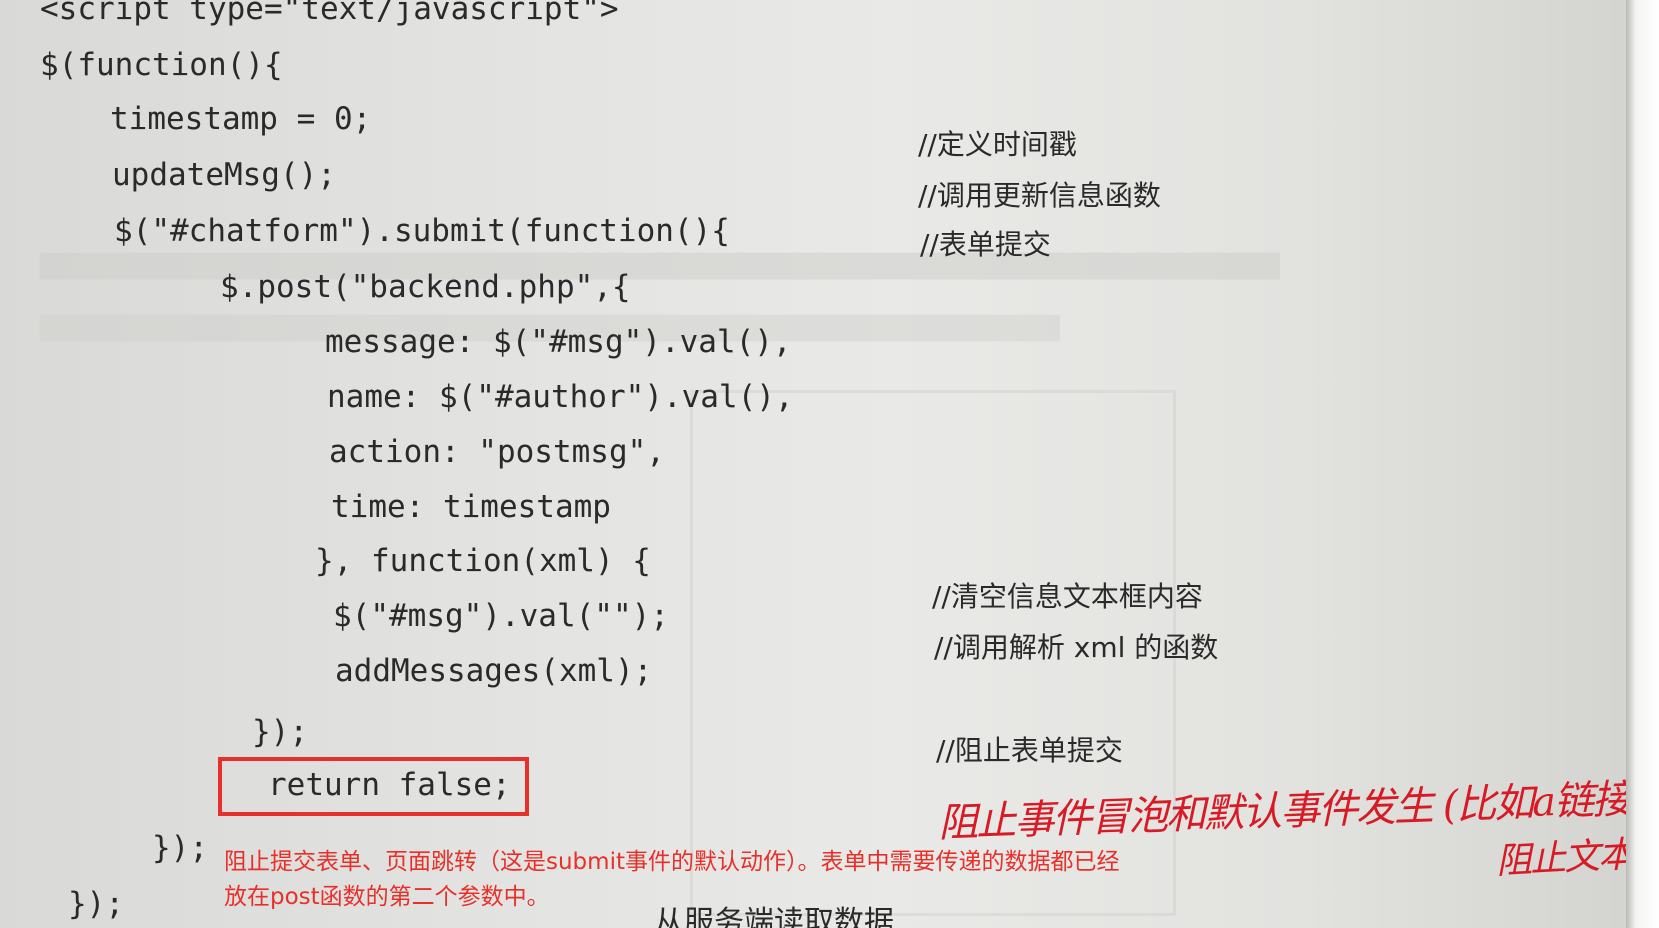  I want to click on bottom-cut-text: 从服务端读取数据, so click(774, 916).